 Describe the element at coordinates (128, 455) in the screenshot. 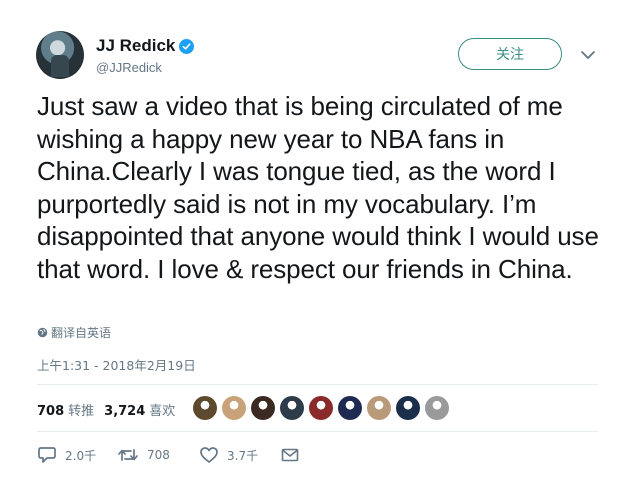

I see `retweet-icon` at that location.